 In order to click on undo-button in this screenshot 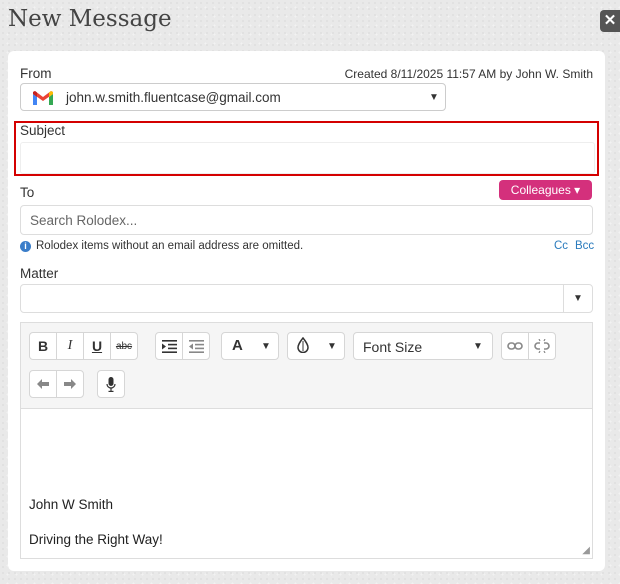, I will do `click(43, 384)`.